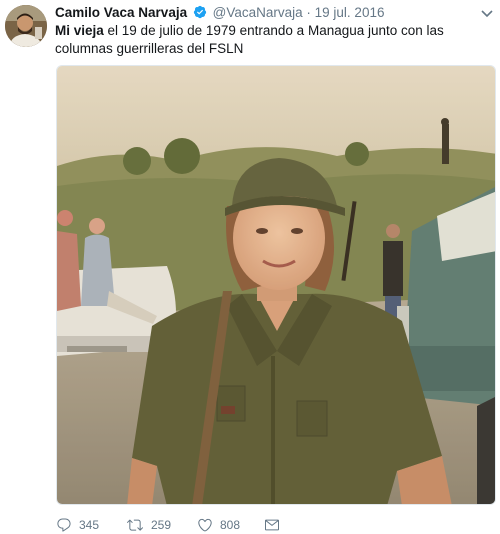 The height and width of the screenshot is (534, 500). What do you see at coordinates (161, 525) in the screenshot?
I see `retweet-count: 259` at bounding box center [161, 525].